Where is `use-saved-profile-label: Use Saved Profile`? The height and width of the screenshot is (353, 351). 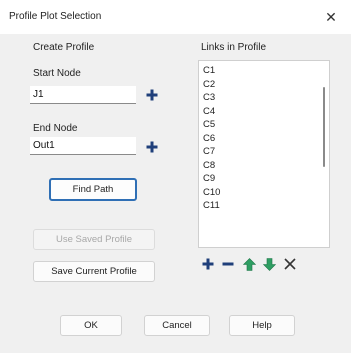
use-saved-profile-label: Use Saved Profile is located at coordinates (94, 239).